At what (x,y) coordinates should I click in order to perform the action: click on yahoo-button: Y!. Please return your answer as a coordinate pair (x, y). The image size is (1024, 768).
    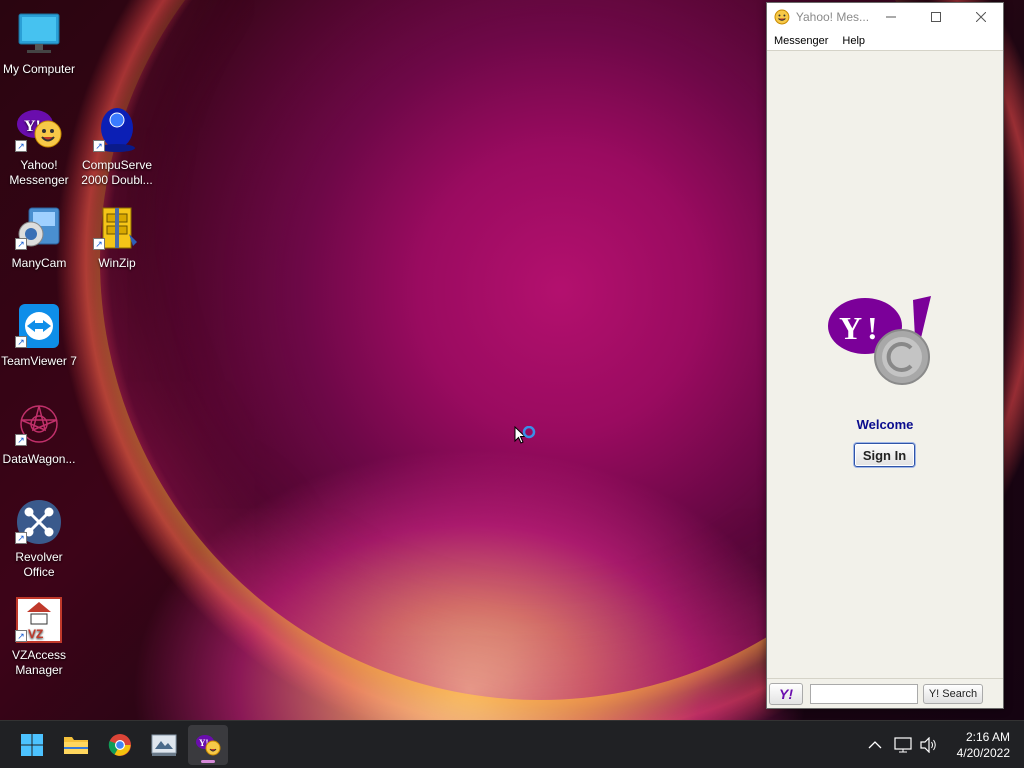
    Looking at the image, I should click on (786, 693).